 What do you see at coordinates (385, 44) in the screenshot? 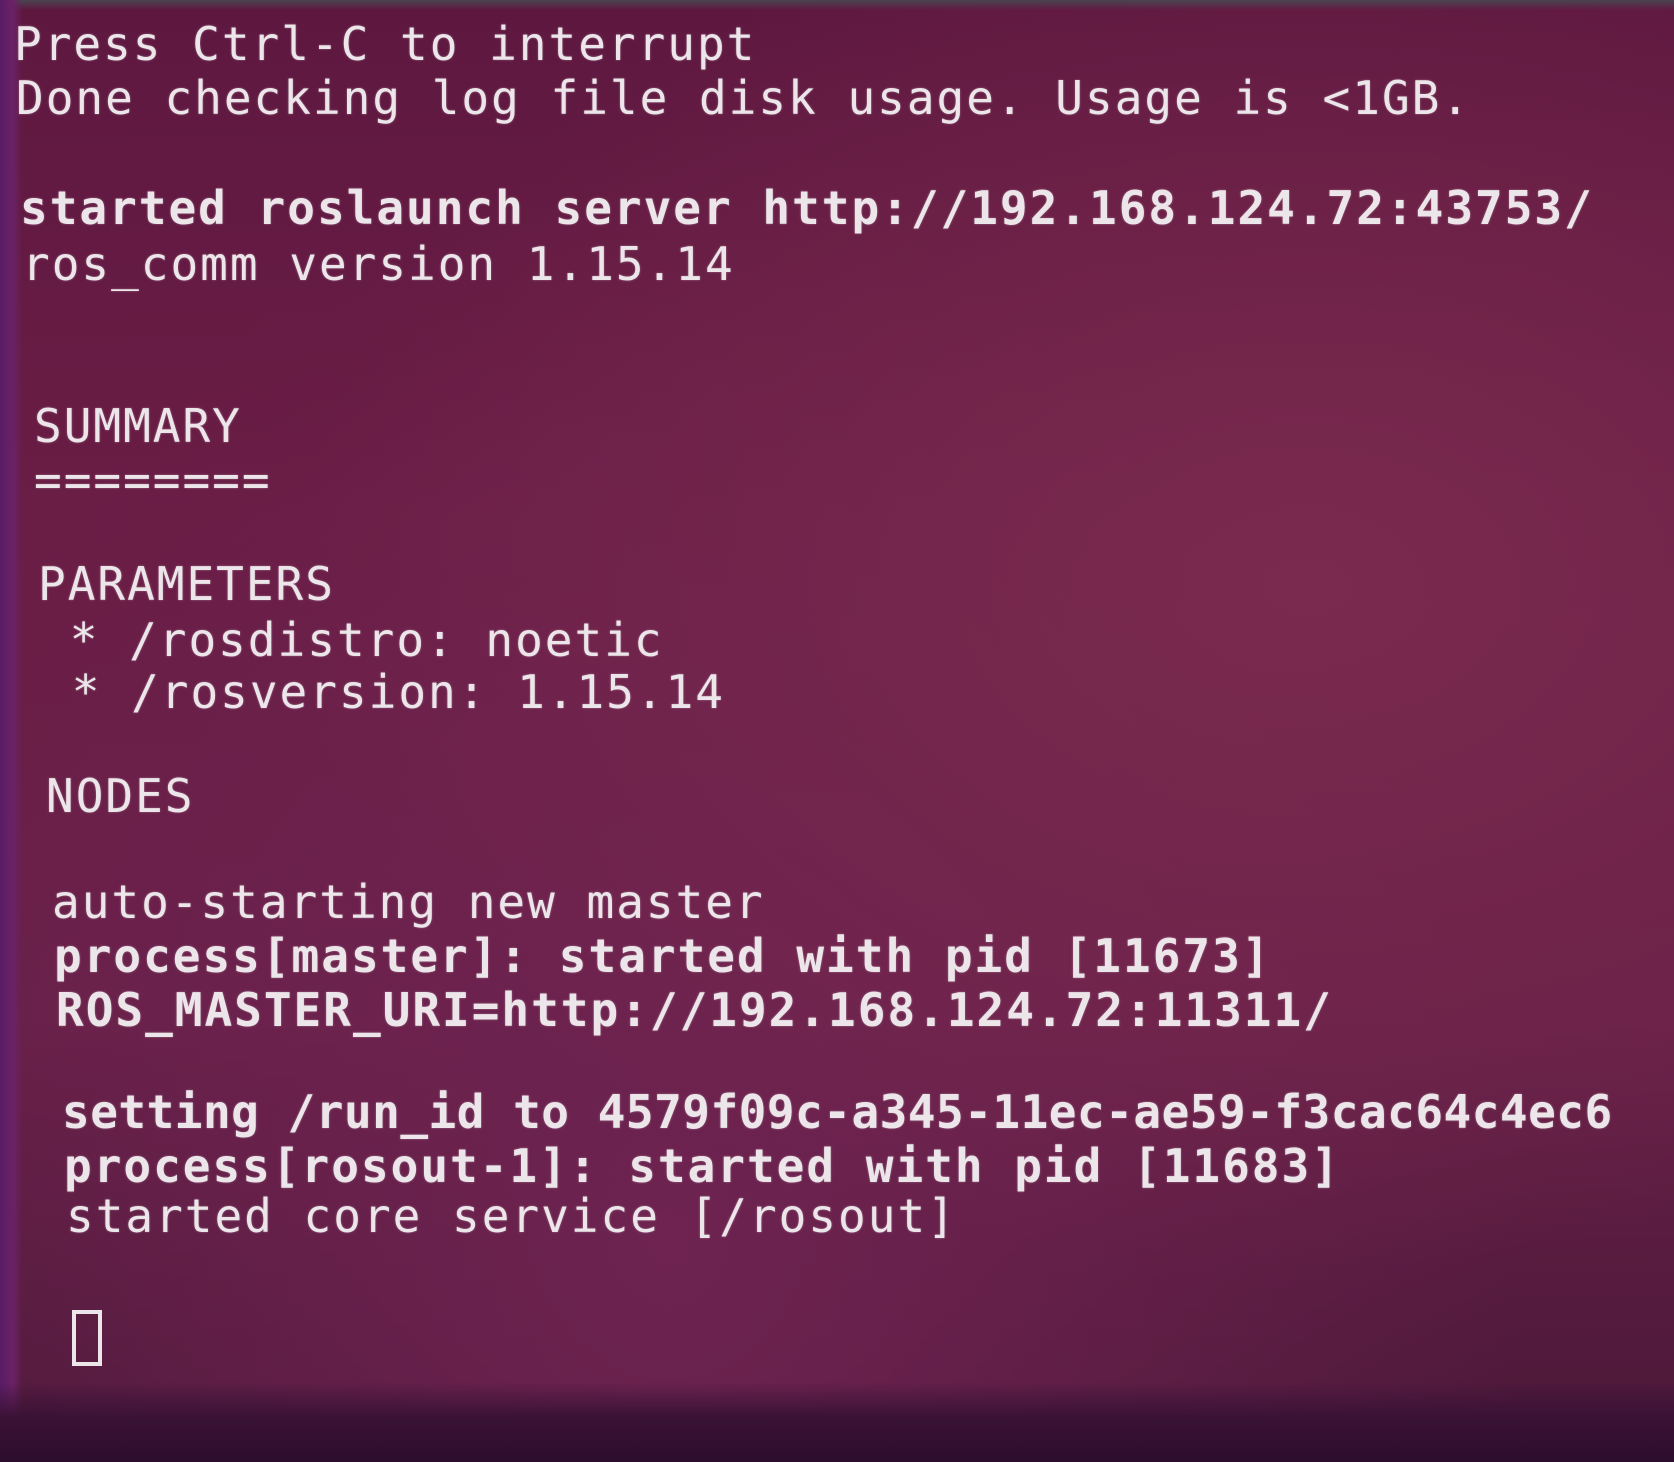
I see `terminal-line-interrupt-hint: Press Ctrl-C to interrupt` at bounding box center [385, 44].